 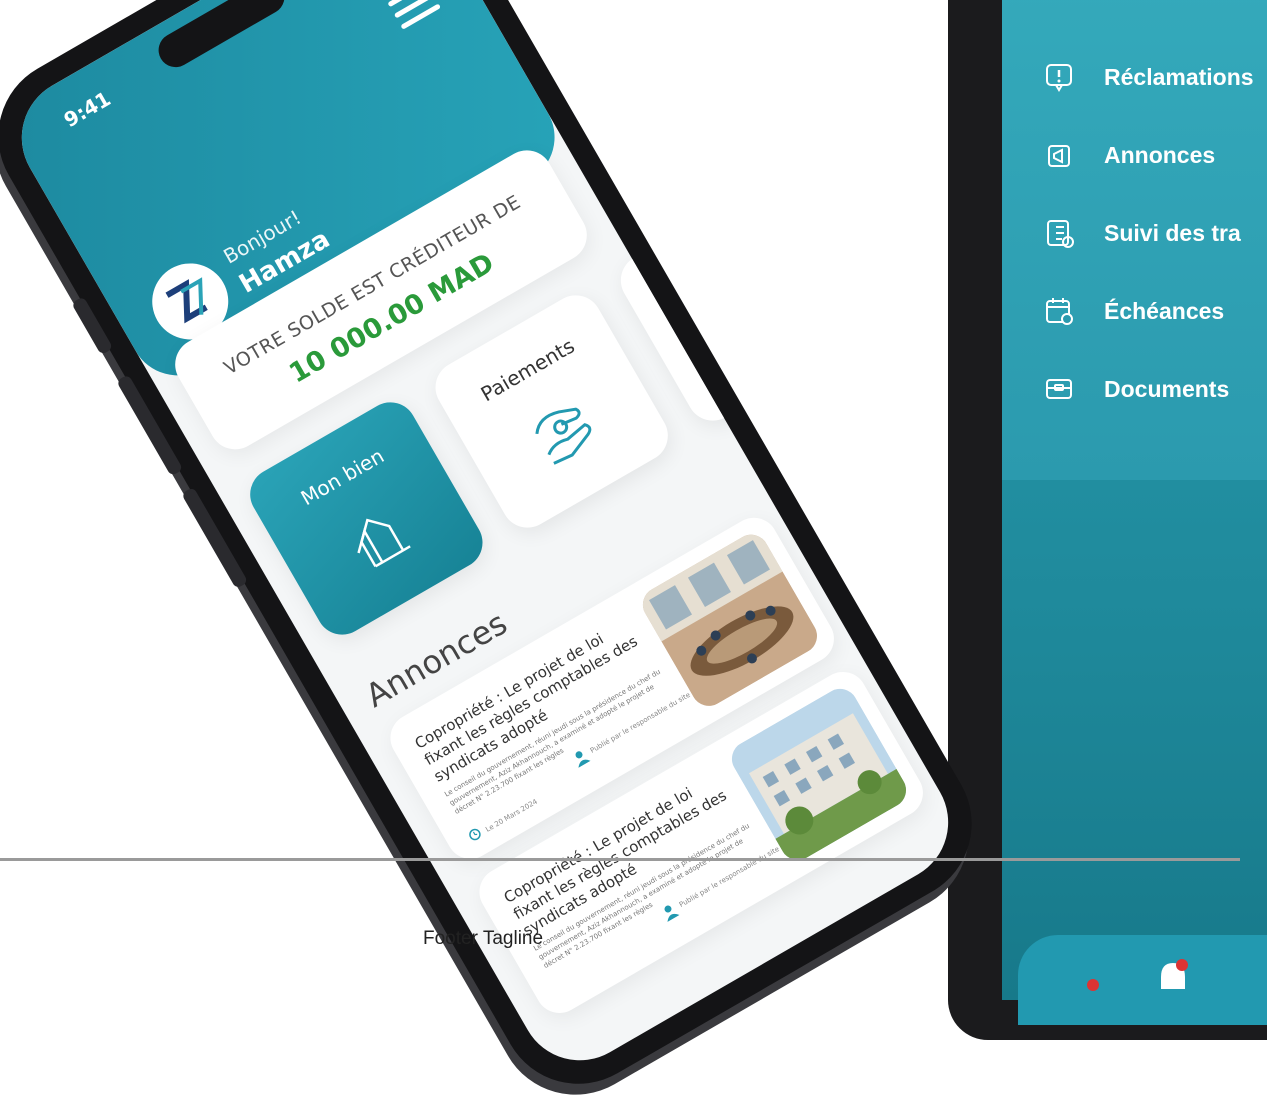 What do you see at coordinates (221, 37) in the screenshot?
I see `phone-notch` at bounding box center [221, 37].